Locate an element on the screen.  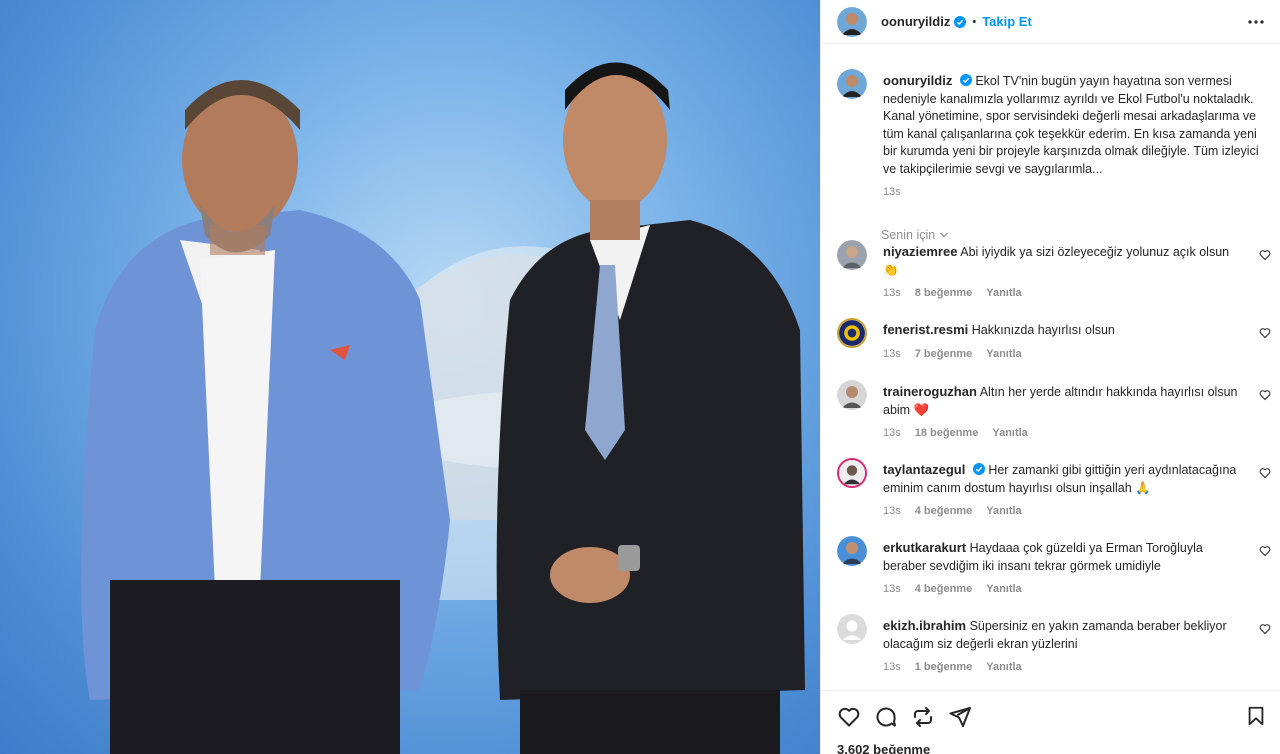
commenter-username: erkutkarakurt is located at coordinates (924, 547).